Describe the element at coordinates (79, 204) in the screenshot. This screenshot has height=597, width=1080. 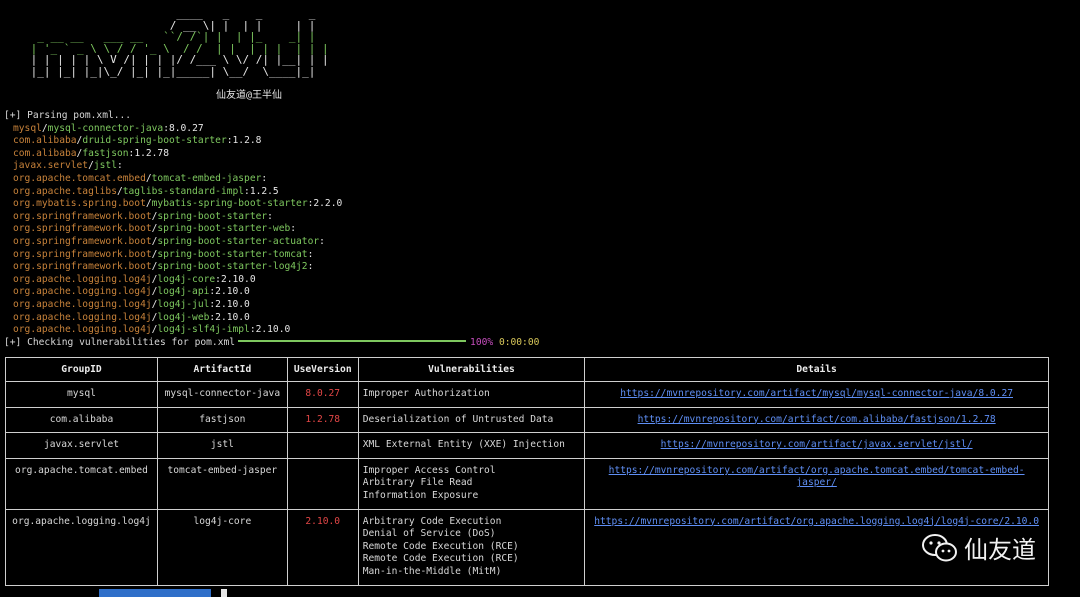
I see `dependency-group: org.mybatis.spring.boot` at that location.